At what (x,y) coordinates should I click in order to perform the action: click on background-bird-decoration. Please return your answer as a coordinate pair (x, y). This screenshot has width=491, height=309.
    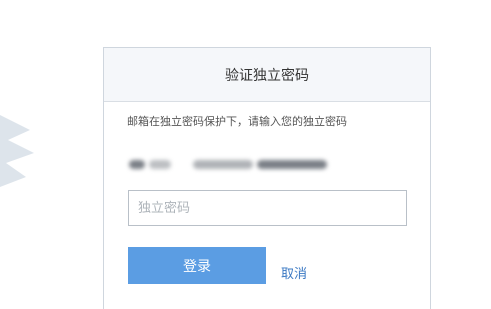
    Looking at the image, I should click on (17, 151).